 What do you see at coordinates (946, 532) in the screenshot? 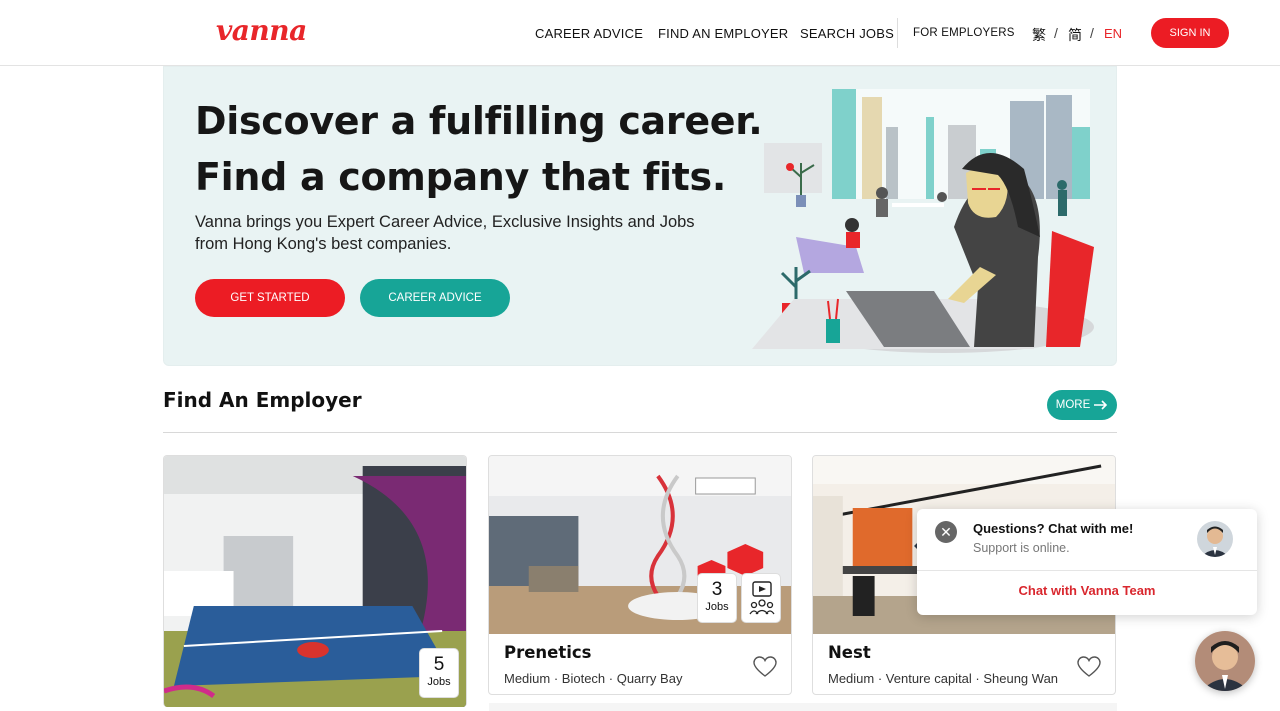
I see `chat-close-button: ✕` at bounding box center [946, 532].